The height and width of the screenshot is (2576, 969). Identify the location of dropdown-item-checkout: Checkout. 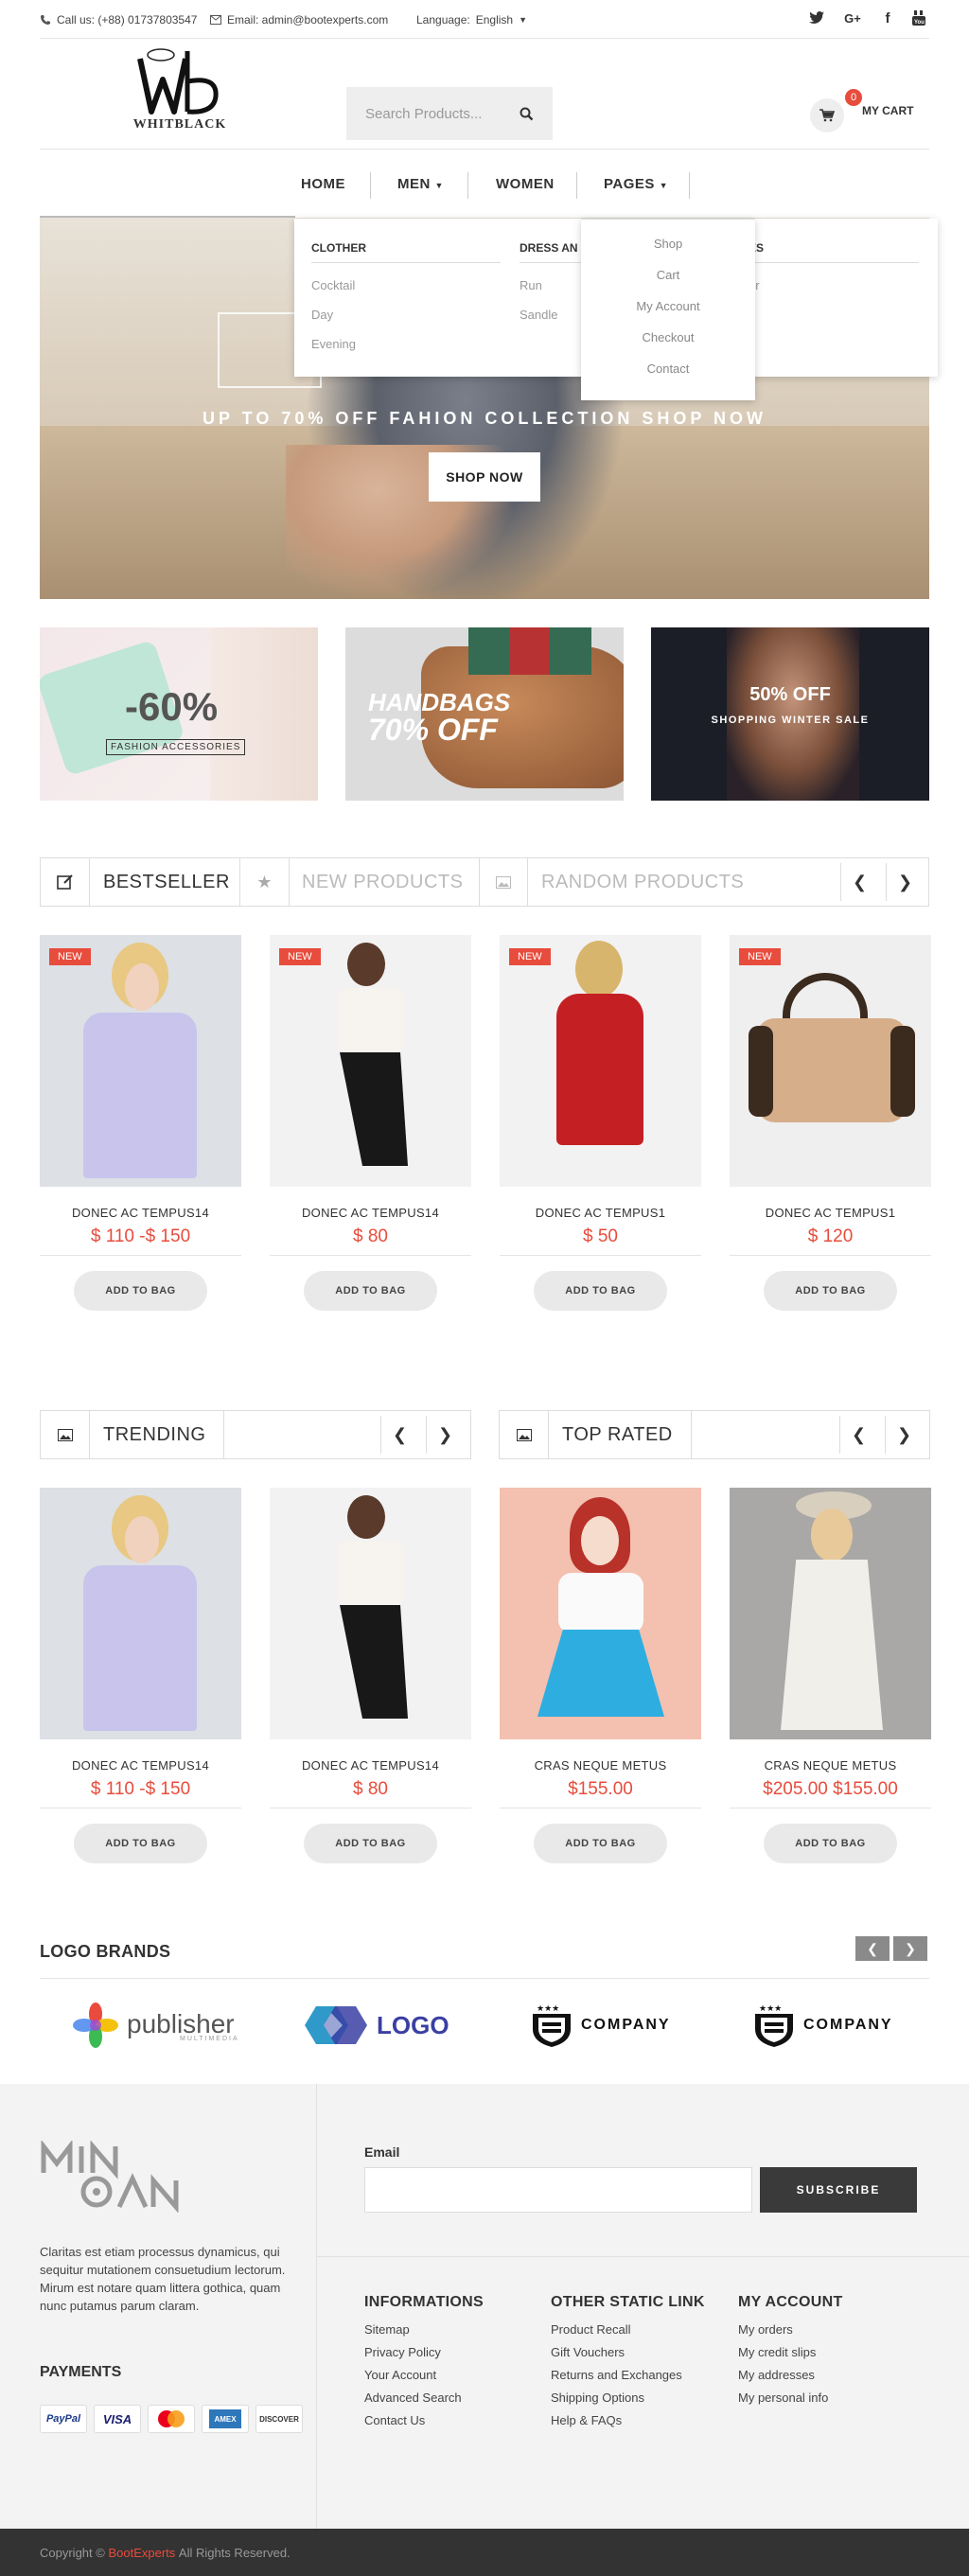
(668, 337).